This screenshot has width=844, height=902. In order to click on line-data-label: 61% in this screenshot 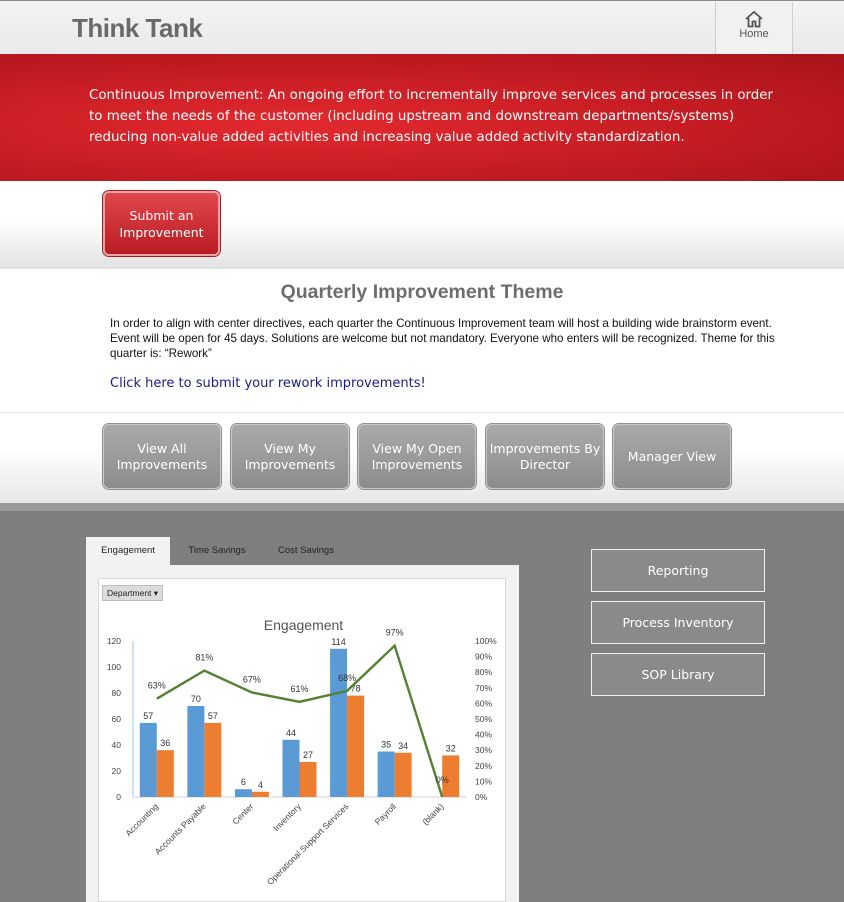, I will do `click(299, 689)`.